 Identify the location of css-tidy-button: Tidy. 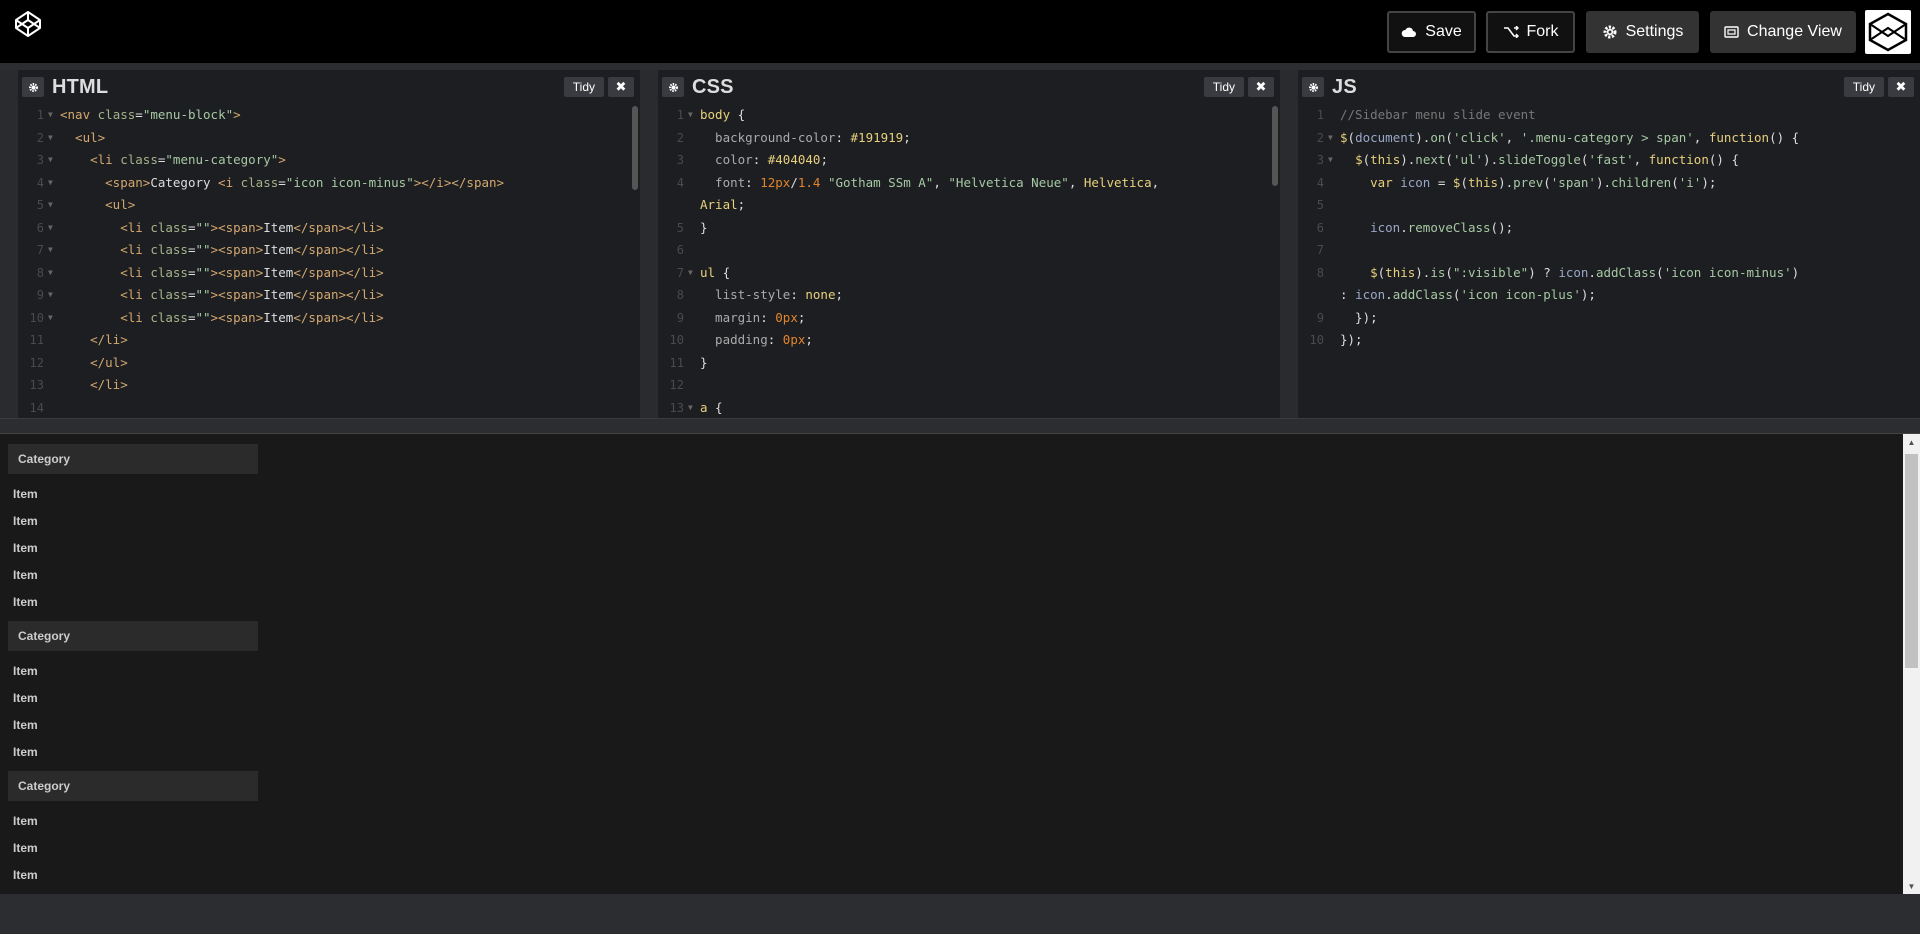
(1223, 87).